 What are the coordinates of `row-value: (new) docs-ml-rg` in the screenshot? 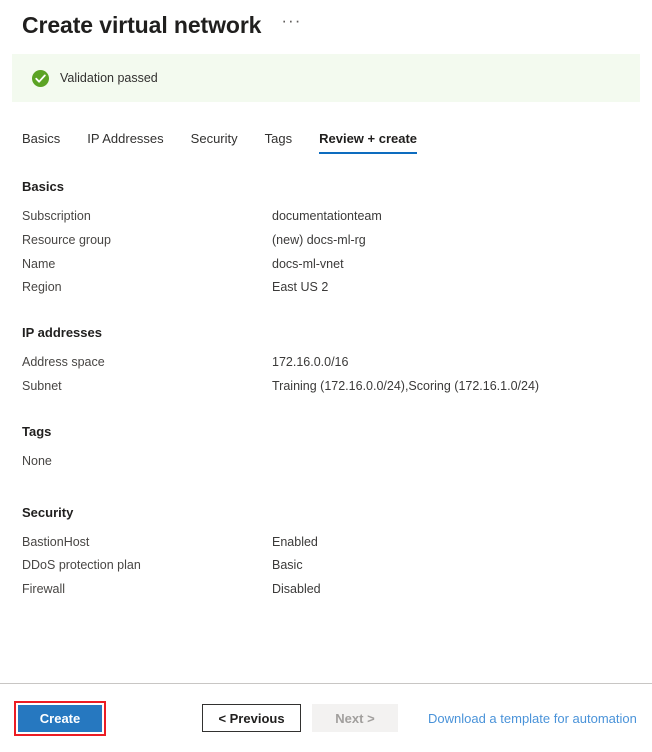 It's located at (319, 239).